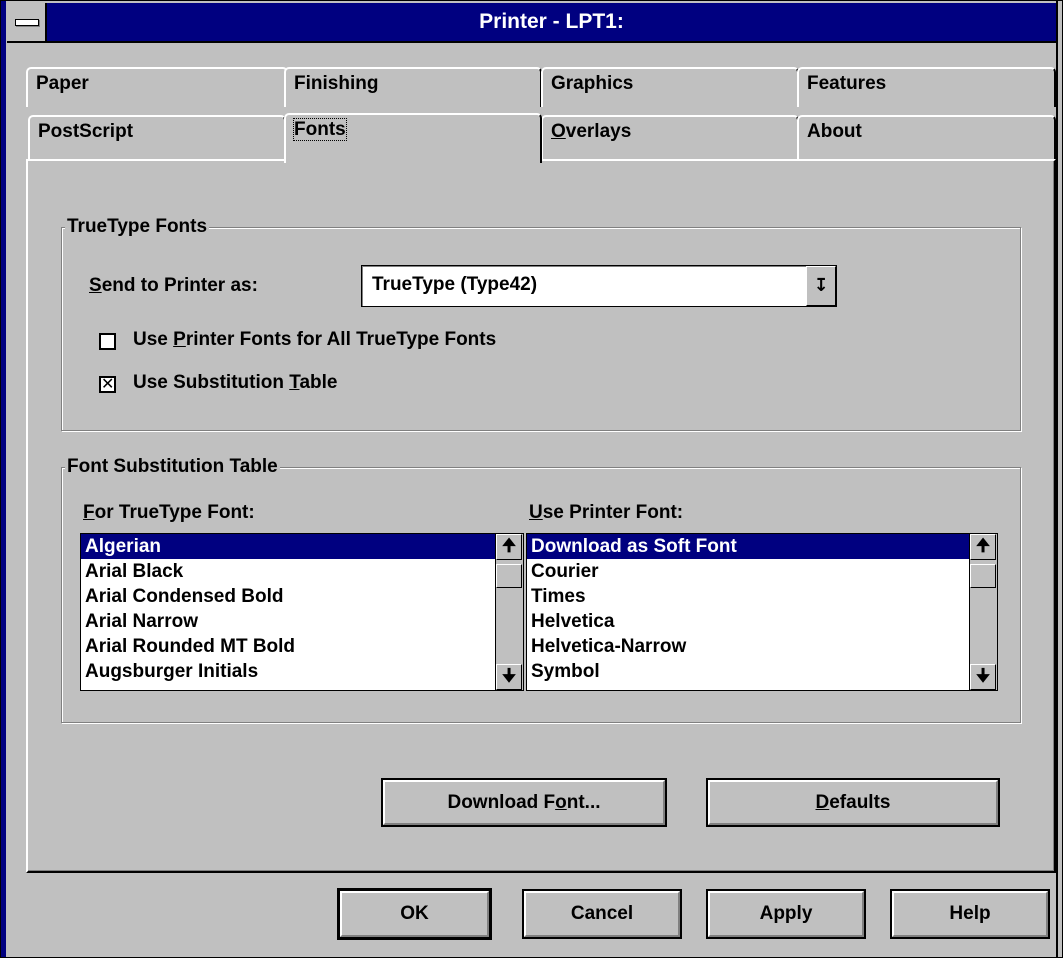 The height and width of the screenshot is (958, 1063). I want to click on send-to-printer-label: Send to Printer as:, so click(173, 286).